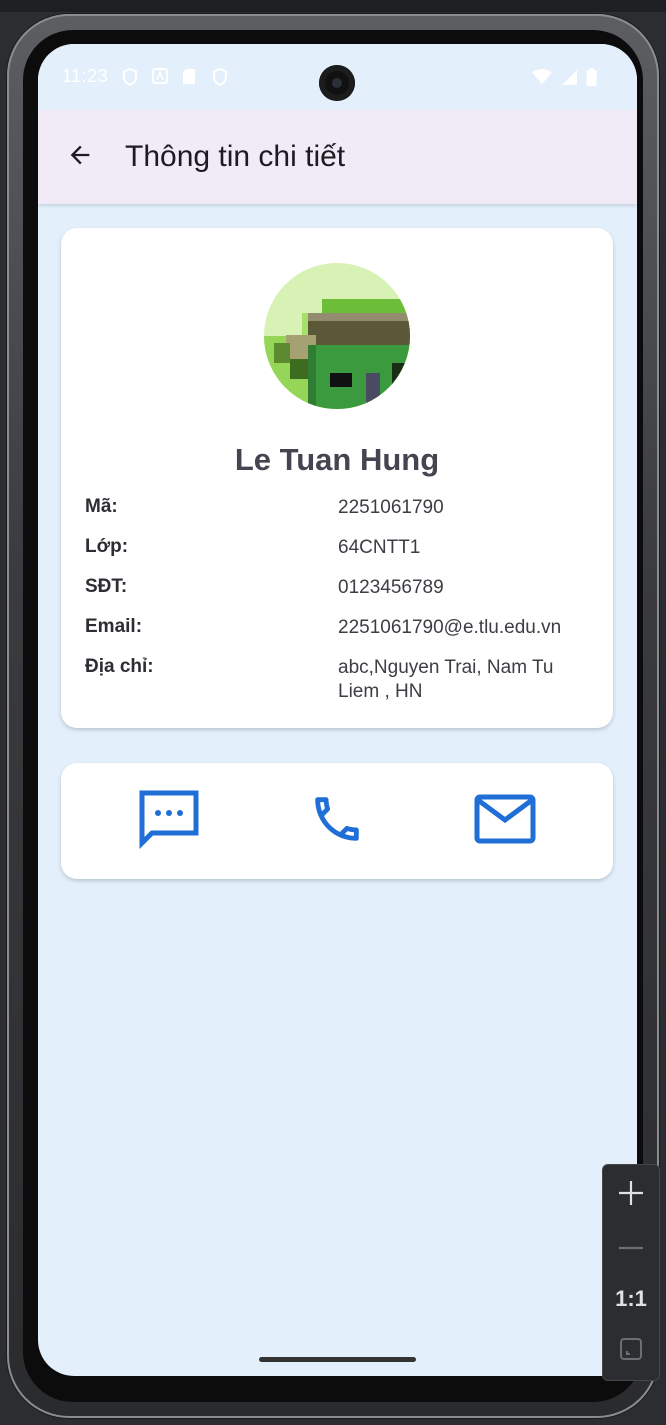 The height and width of the screenshot is (1425, 666). I want to click on info-label: SĐT:, so click(106, 586).